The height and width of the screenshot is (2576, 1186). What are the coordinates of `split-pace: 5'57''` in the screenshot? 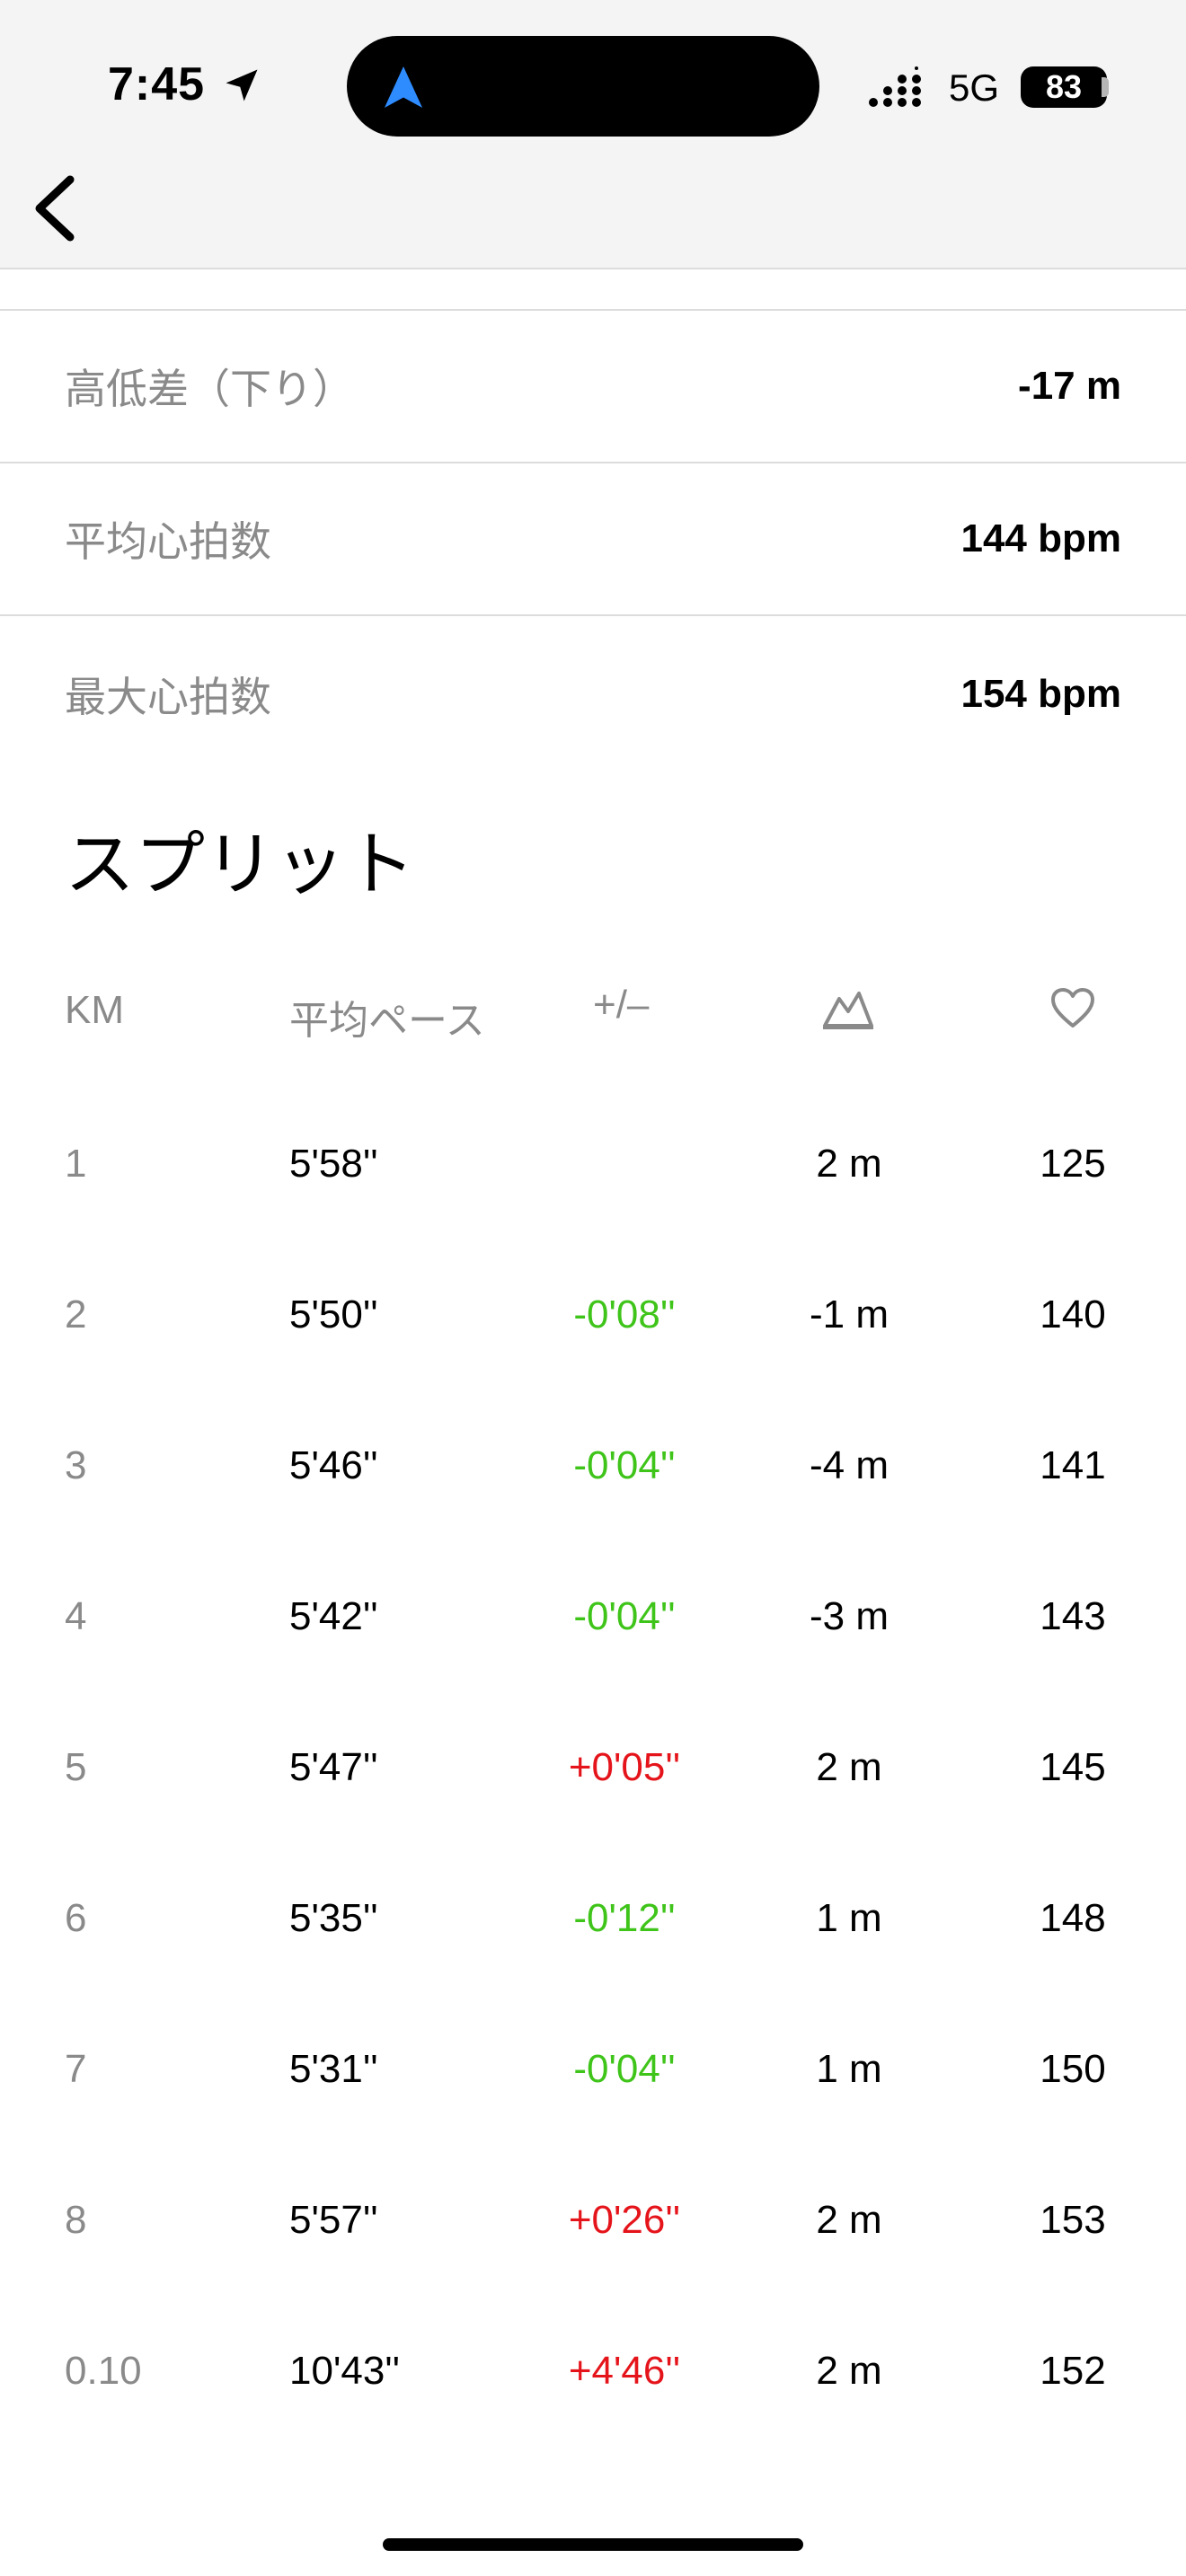 It's located at (333, 2220).